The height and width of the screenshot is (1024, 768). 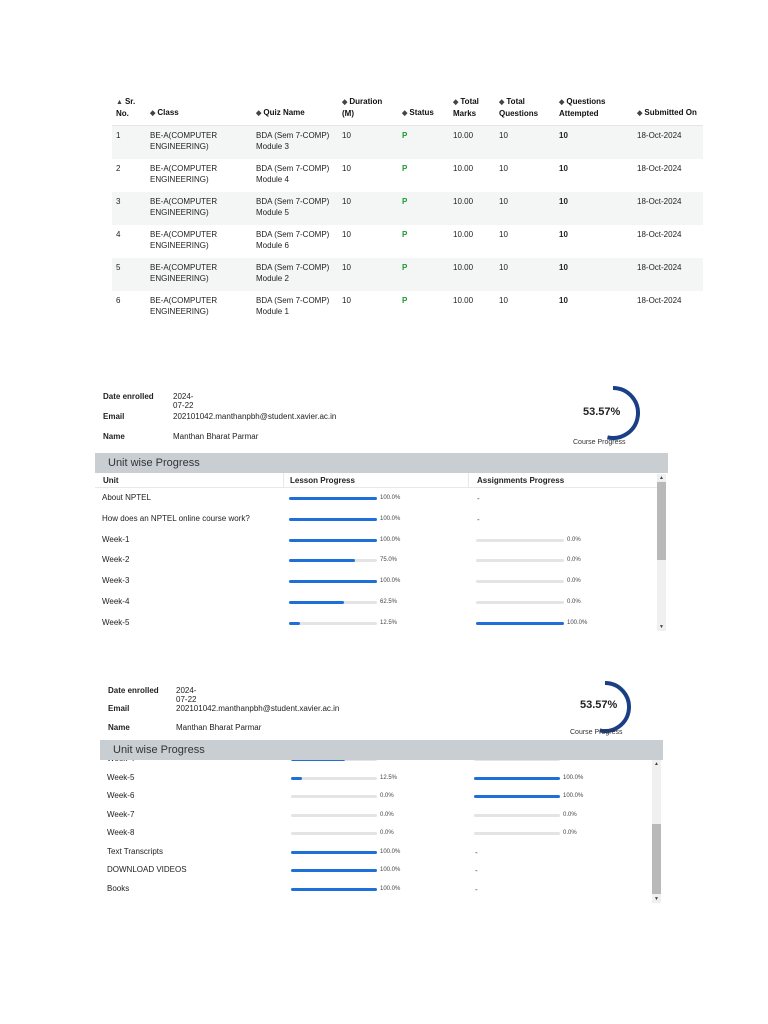 I want to click on col-header-duration: ◆ Duration (M), so click(x=368, y=109).